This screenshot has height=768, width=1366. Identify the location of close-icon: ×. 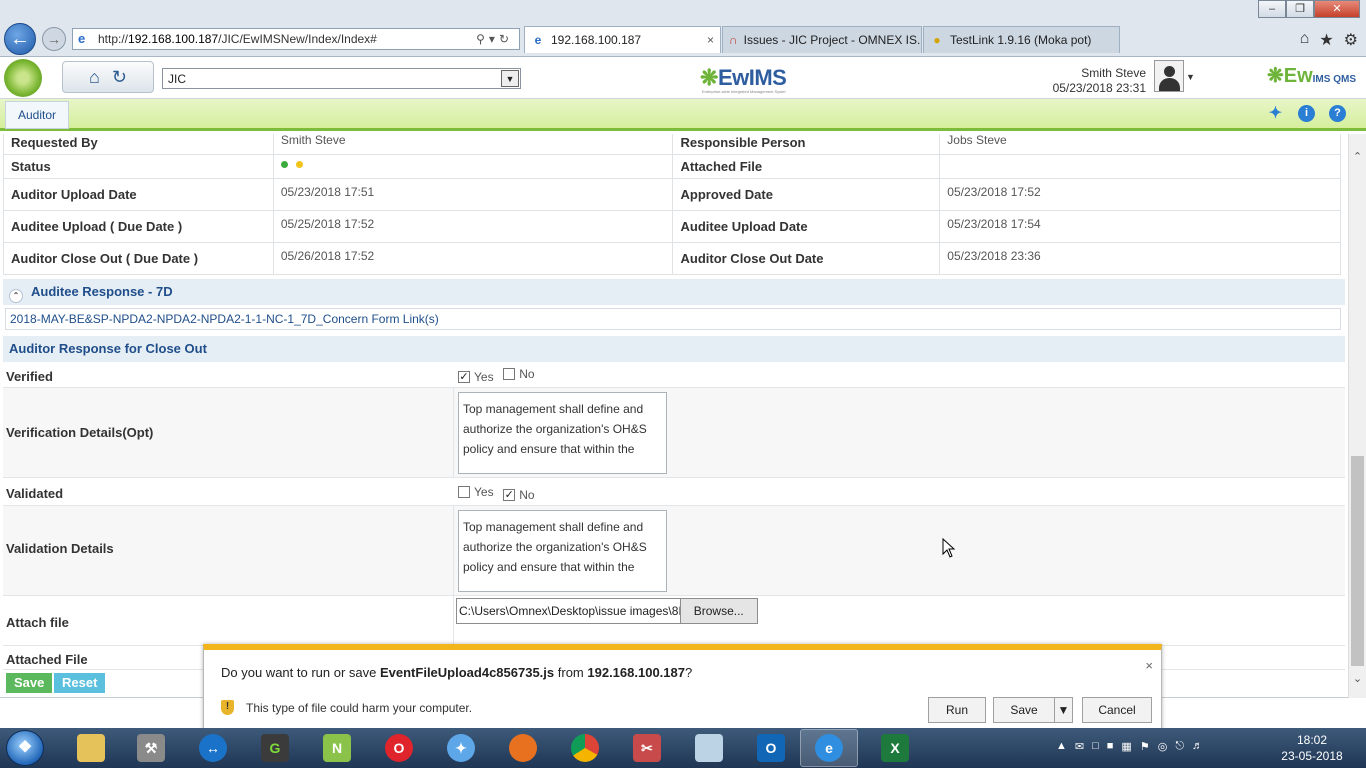
(1149, 665).